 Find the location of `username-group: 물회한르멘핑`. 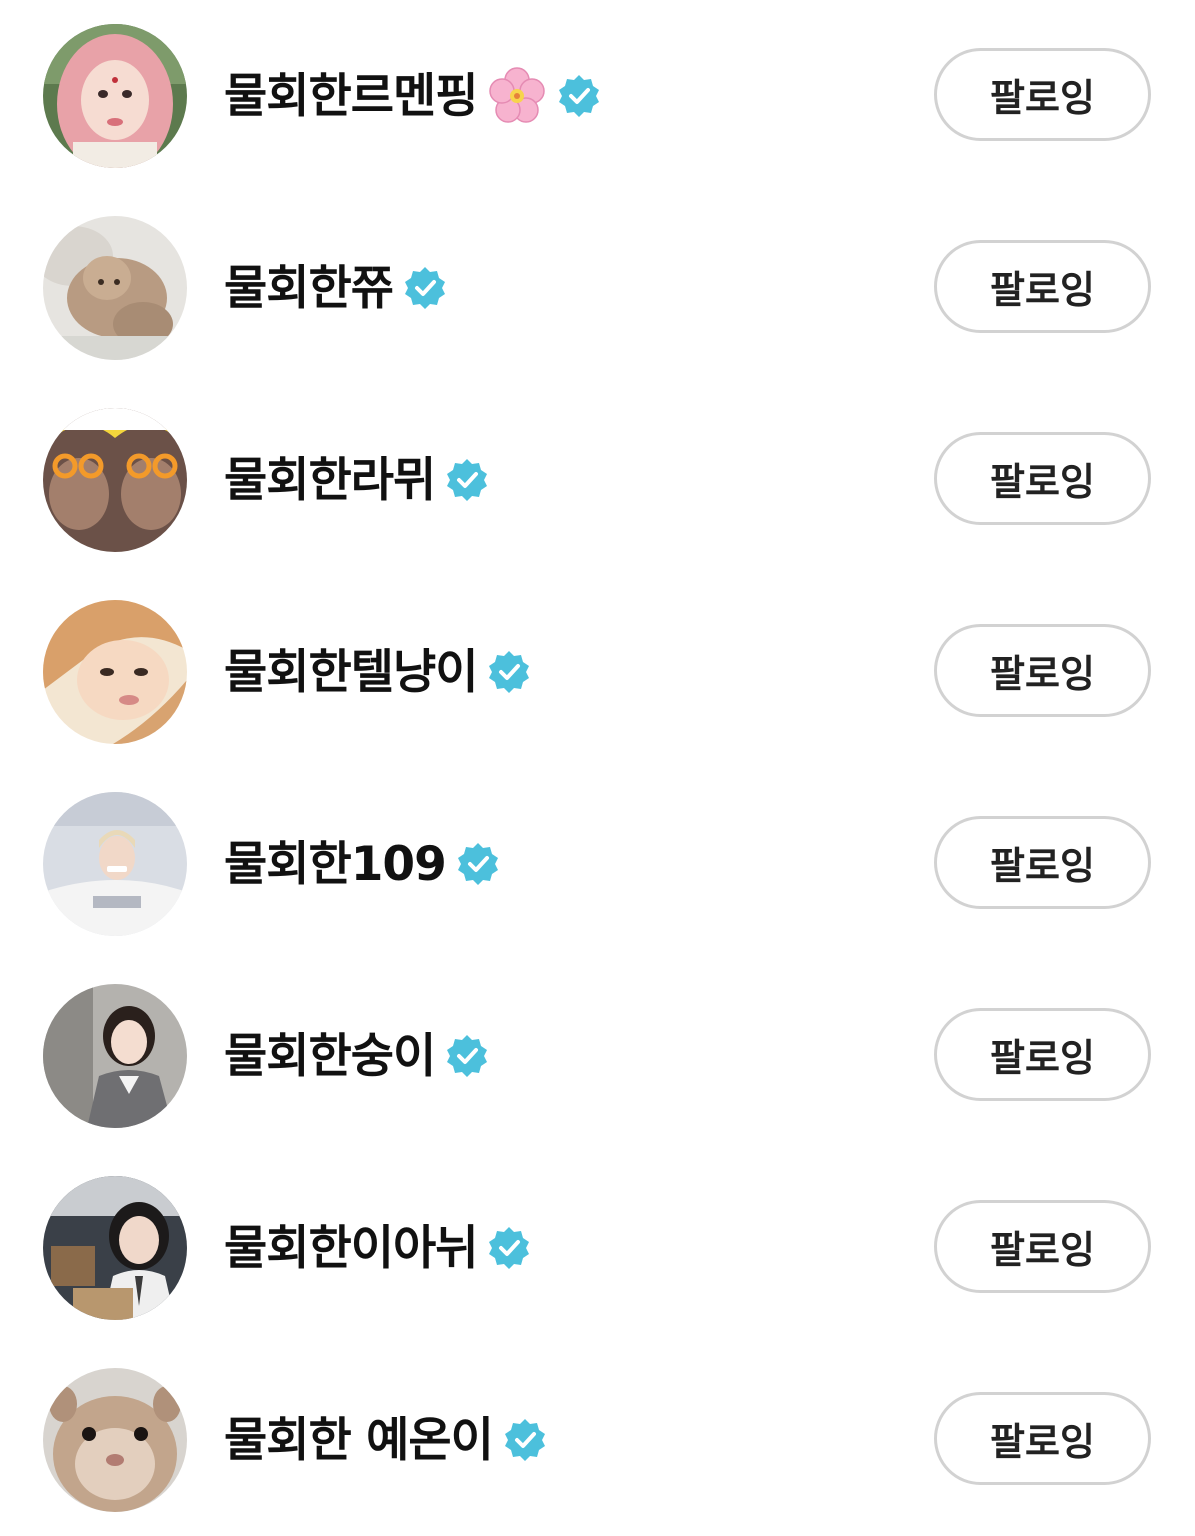

username-group: 물회한르멘핑 is located at coordinates (412, 96).